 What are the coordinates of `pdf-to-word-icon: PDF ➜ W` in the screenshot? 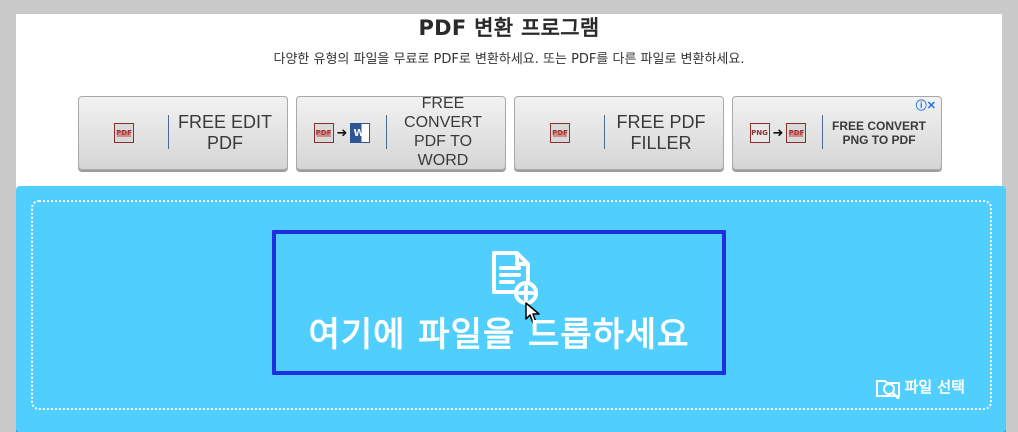 It's located at (342, 133).